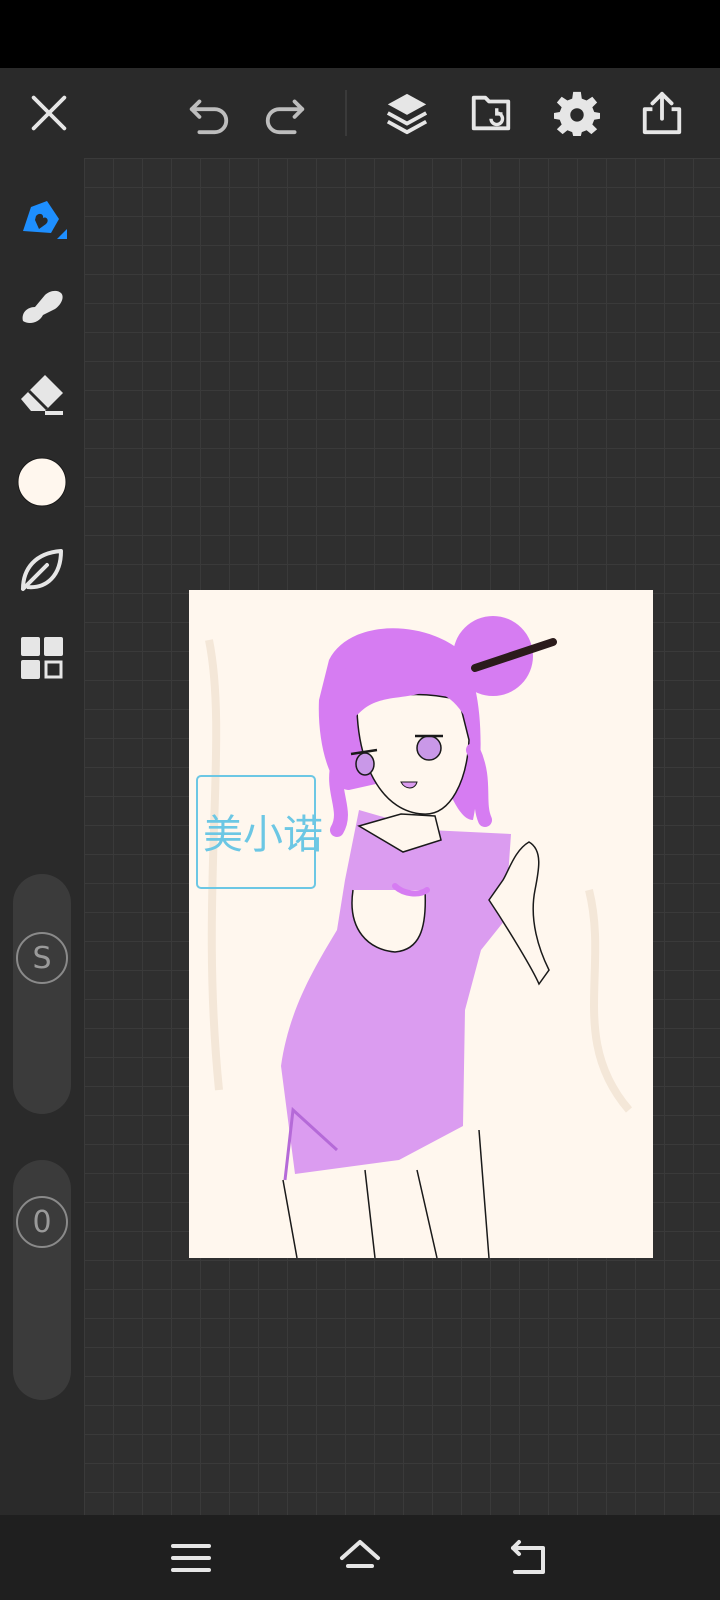  Describe the element at coordinates (263, 835) in the screenshot. I see `signature-text: 美小诺` at that location.